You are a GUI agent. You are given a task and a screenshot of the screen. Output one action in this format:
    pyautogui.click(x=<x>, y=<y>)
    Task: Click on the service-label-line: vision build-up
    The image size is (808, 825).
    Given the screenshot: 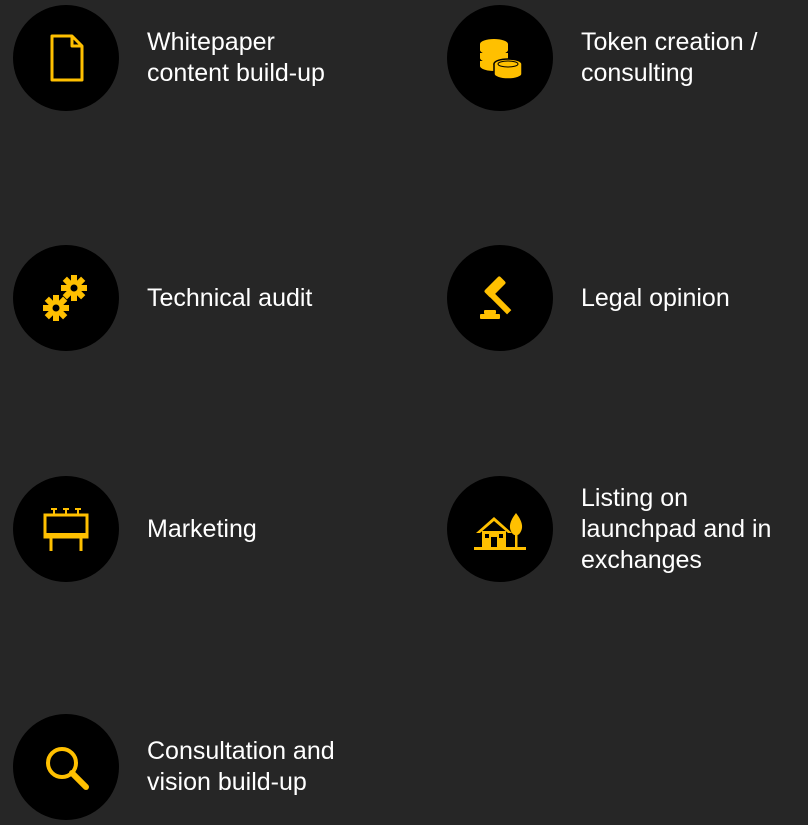 What is the action you would take?
    pyautogui.click(x=227, y=782)
    